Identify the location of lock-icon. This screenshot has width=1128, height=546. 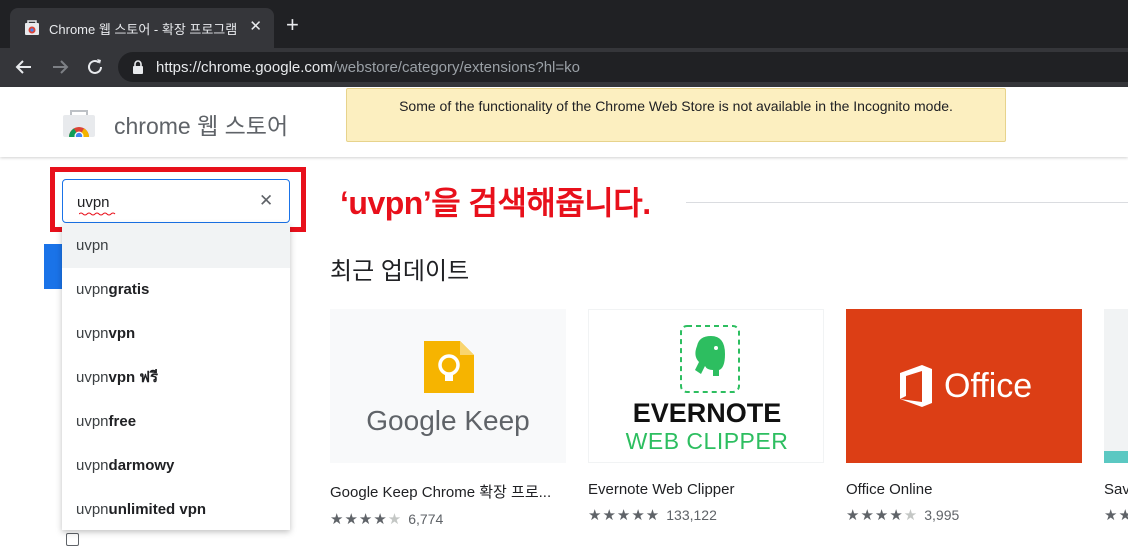
(138, 67).